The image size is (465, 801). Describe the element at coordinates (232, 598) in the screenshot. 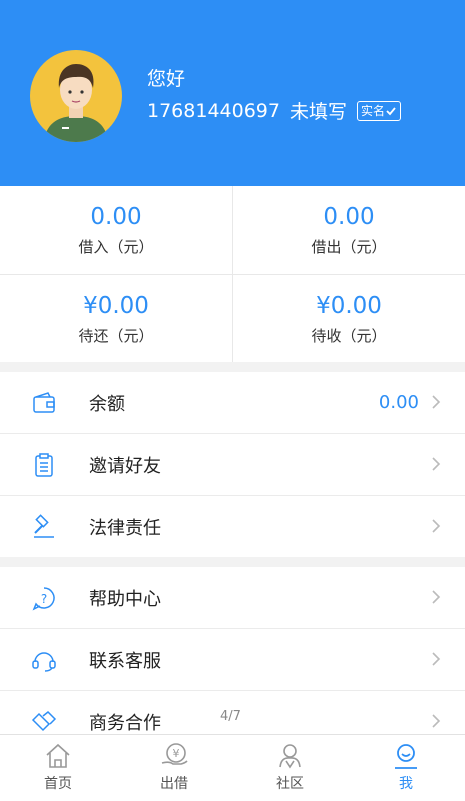

I see `menu-item-help: ? 帮助中心` at that location.